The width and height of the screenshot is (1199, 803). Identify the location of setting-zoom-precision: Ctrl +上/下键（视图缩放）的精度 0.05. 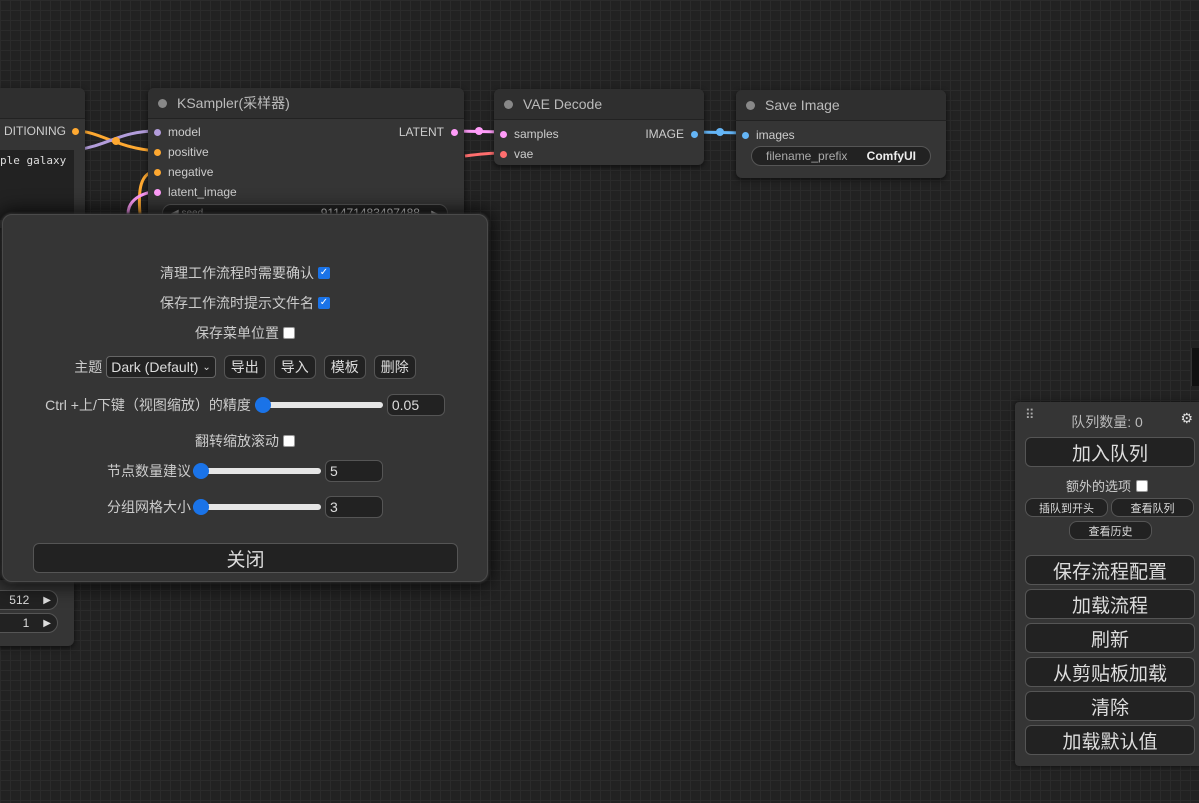
(245, 405).